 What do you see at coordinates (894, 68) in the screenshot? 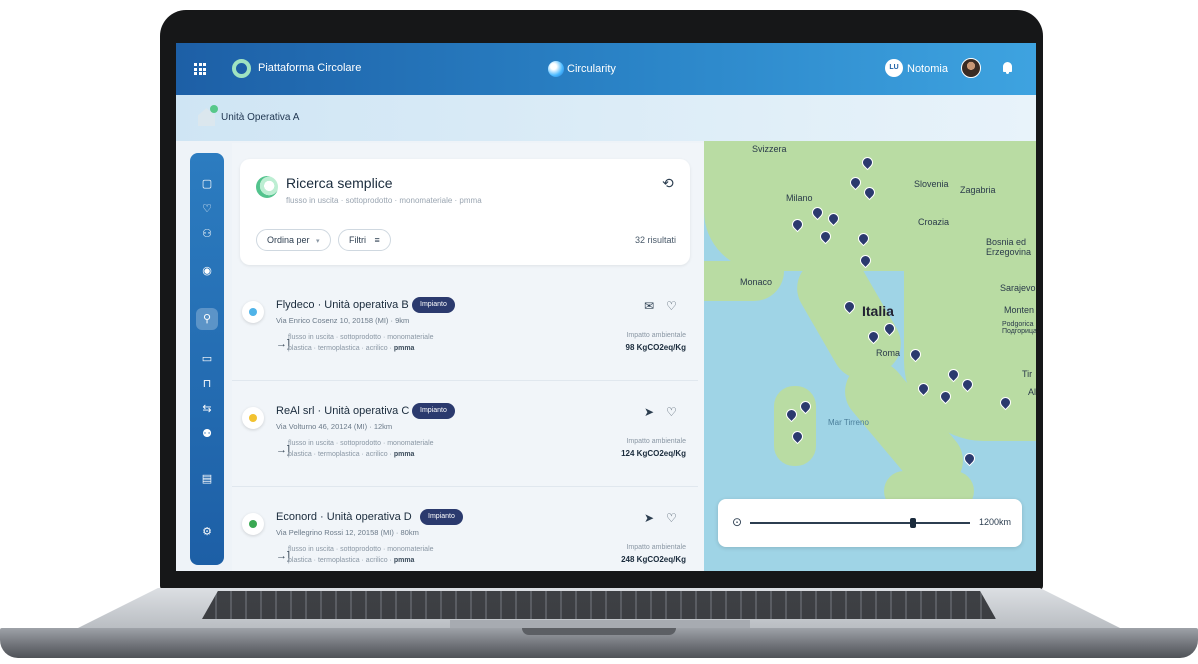
I see `org-logo-icon: LU` at bounding box center [894, 68].